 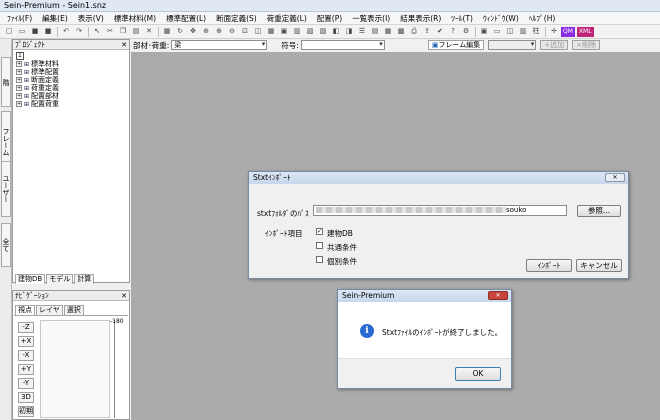 I want to click on frame-edit-toggle: ▣フレーム編集, so click(x=456, y=45).